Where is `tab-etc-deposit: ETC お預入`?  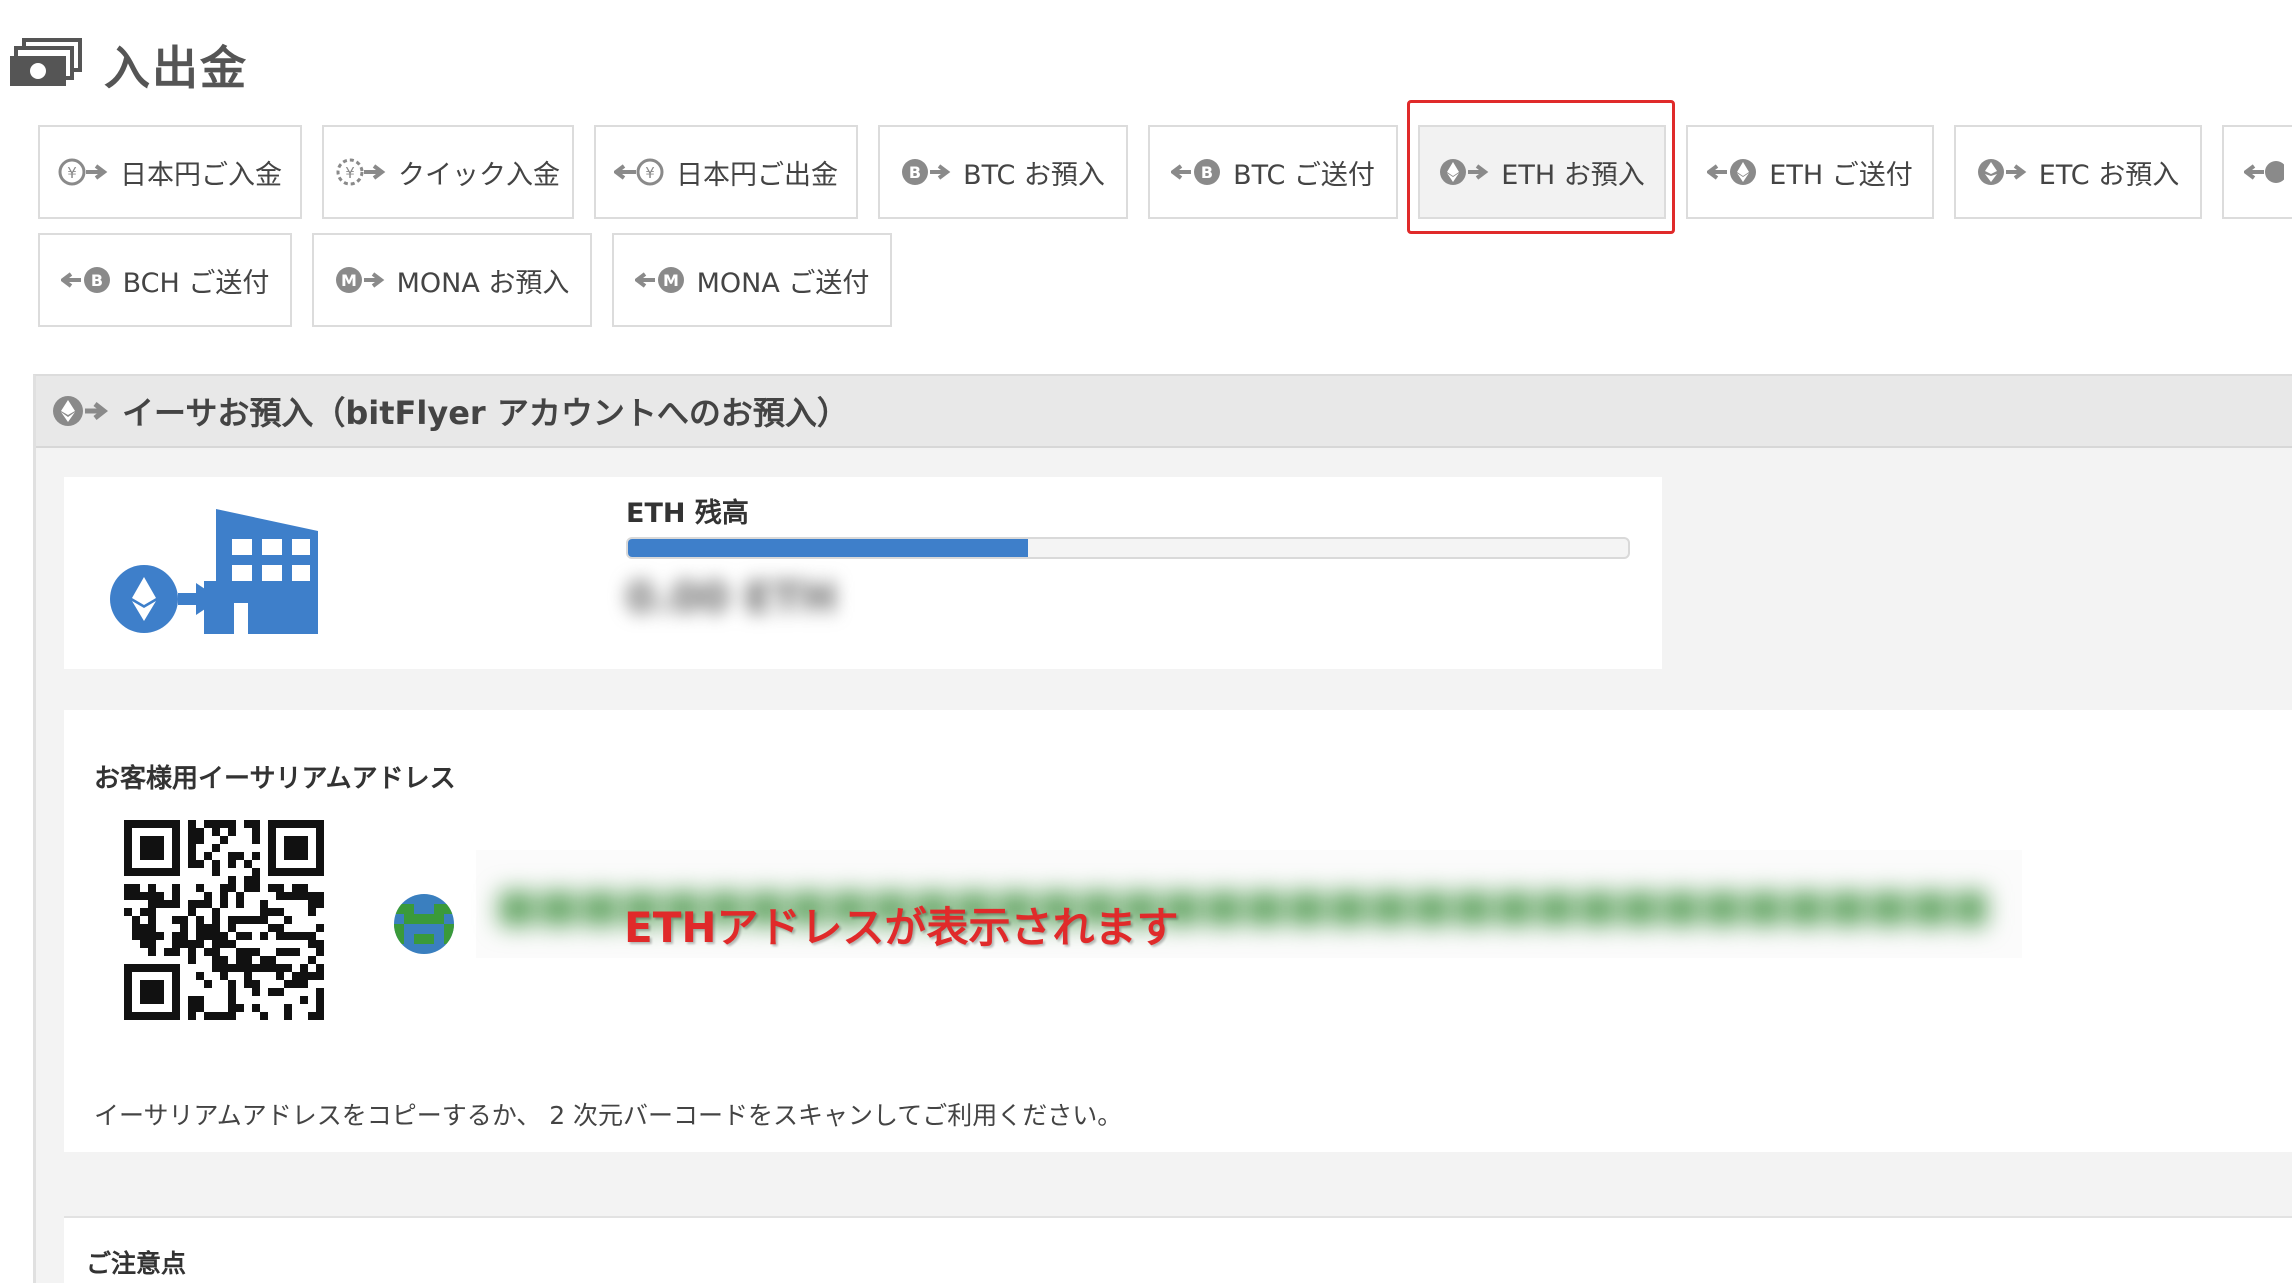
tab-etc-deposit: ETC お預入 is located at coordinates (2078, 172).